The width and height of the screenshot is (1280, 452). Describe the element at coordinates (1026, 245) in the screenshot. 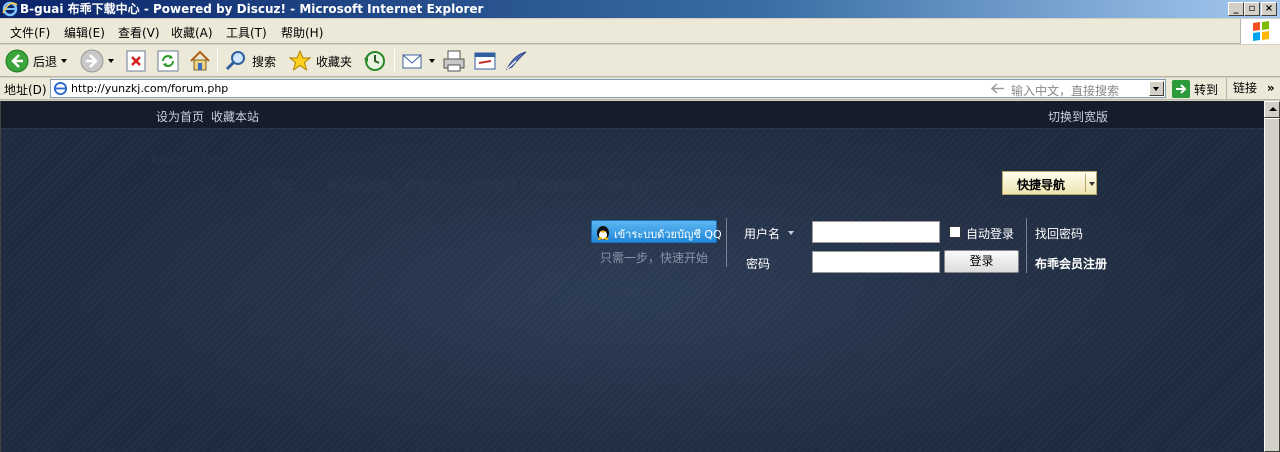

I see `login-divider-right` at that location.